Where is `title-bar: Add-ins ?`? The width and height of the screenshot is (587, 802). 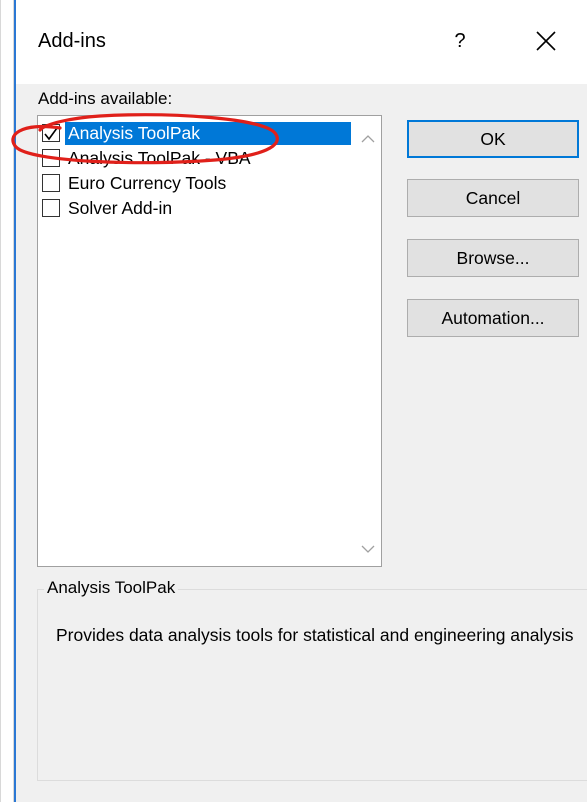
title-bar: Add-ins ? is located at coordinates (301, 42).